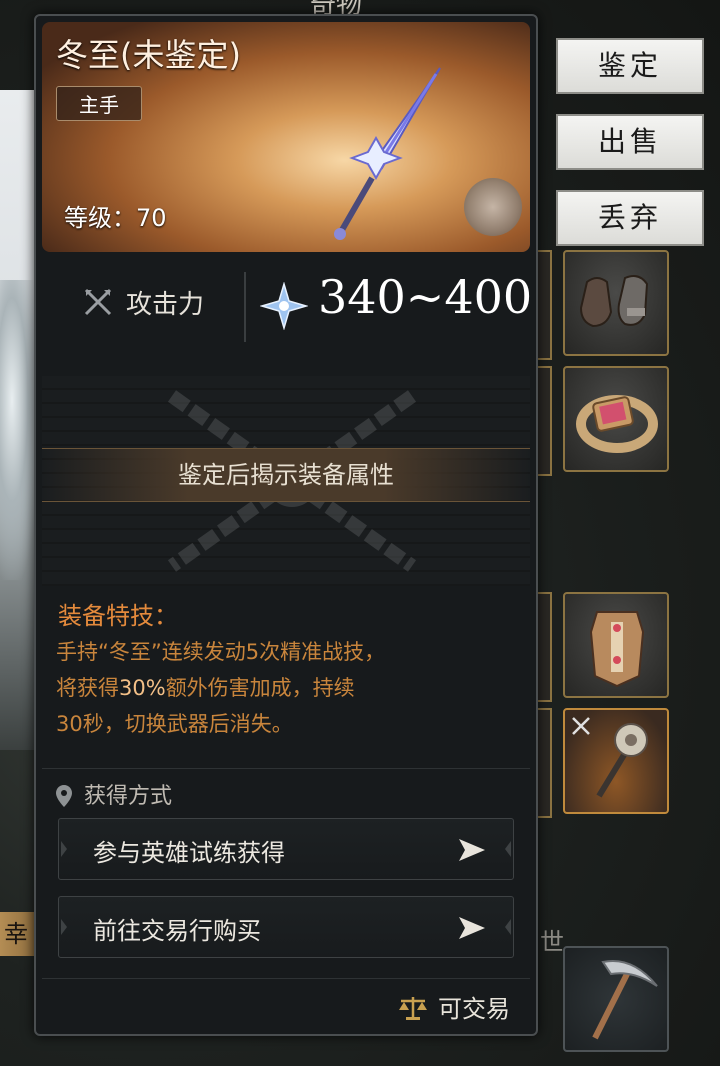 Image resolution: width=720 pixels, height=1066 pixels. What do you see at coordinates (99, 103) in the screenshot?
I see `slot-type-badge: 主手` at bounding box center [99, 103].